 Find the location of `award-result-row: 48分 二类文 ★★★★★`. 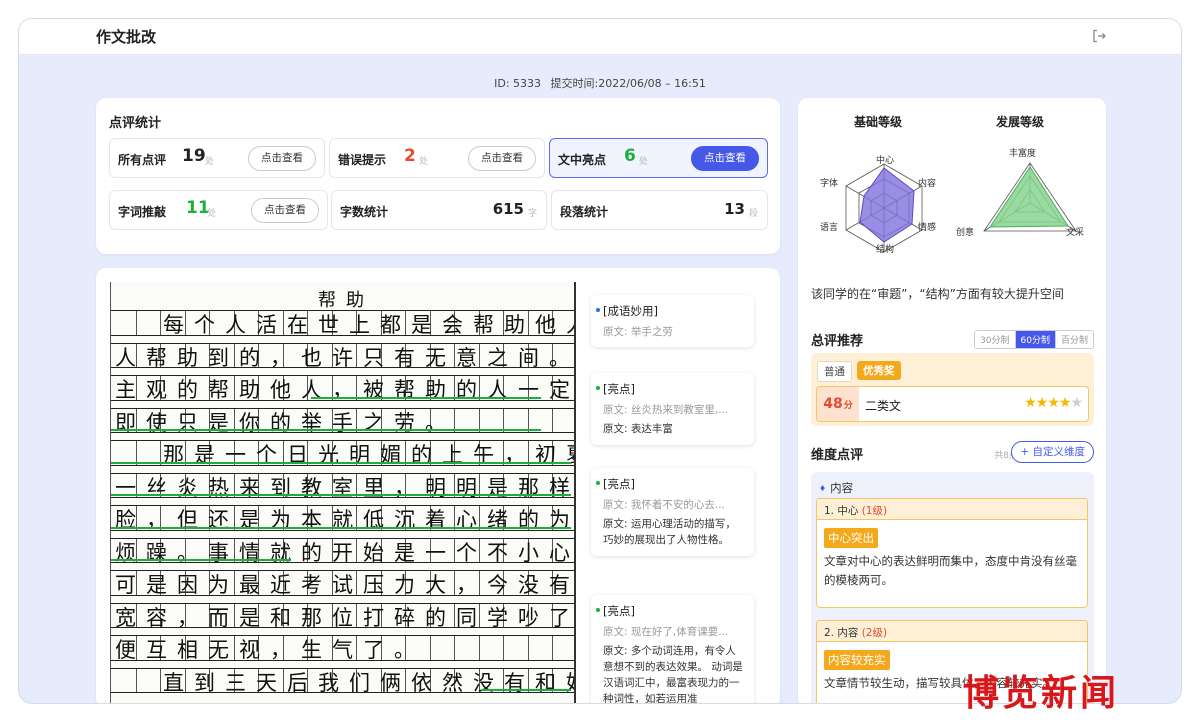

award-result-row: 48分 二类文 ★★★★★ is located at coordinates (952, 404).